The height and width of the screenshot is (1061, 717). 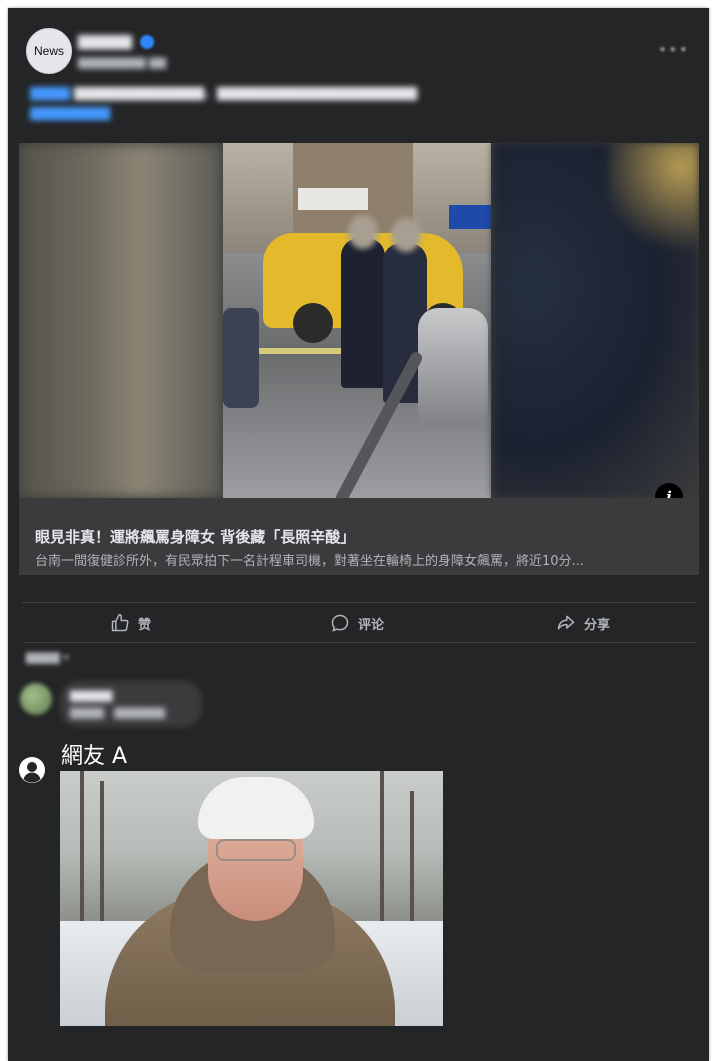 What do you see at coordinates (195, 536) in the screenshot?
I see `link-title: 眼見非真！運將飆罵身障女 背後藏「長照辛酸」` at bounding box center [195, 536].